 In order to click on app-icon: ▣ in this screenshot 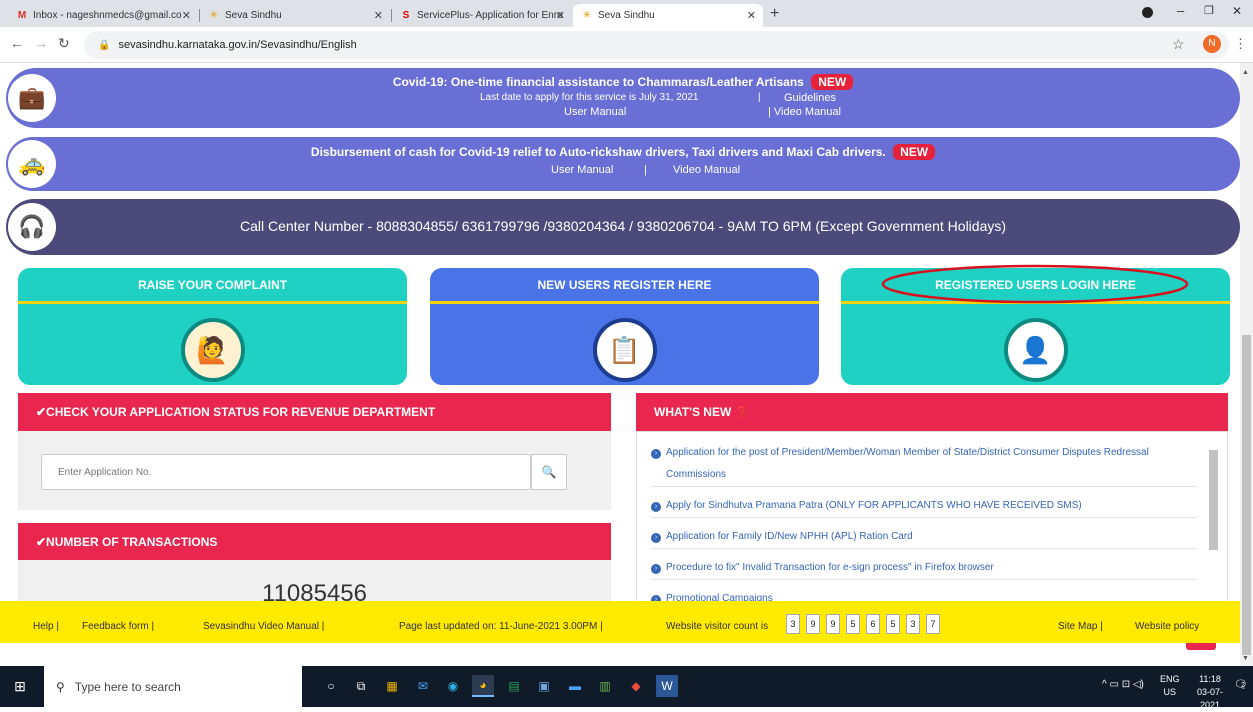, I will do `click(544, 686)`.